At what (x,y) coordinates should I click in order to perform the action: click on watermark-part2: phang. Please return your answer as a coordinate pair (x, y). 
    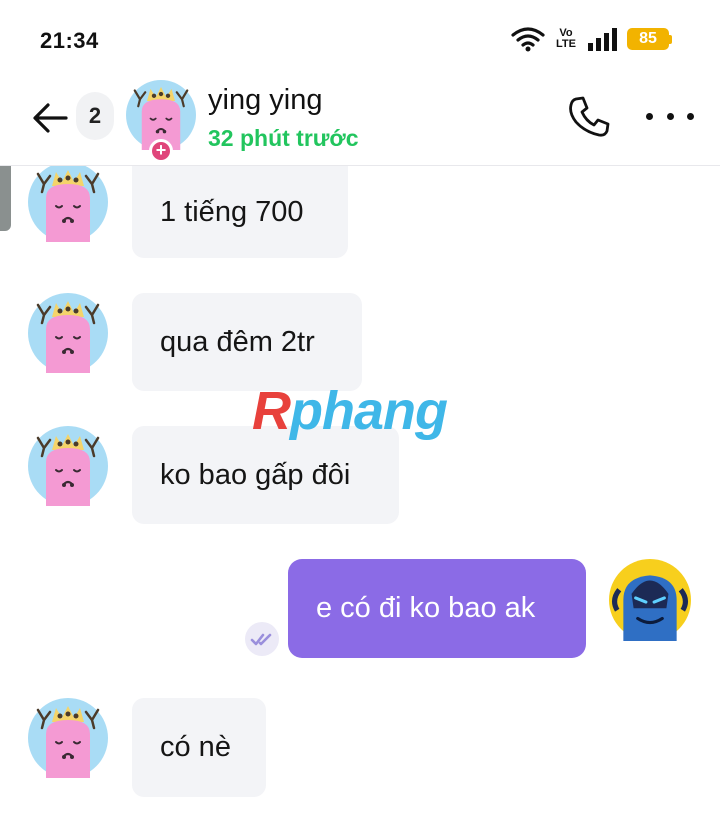
    Looking at the image, I should click on (369, 411).